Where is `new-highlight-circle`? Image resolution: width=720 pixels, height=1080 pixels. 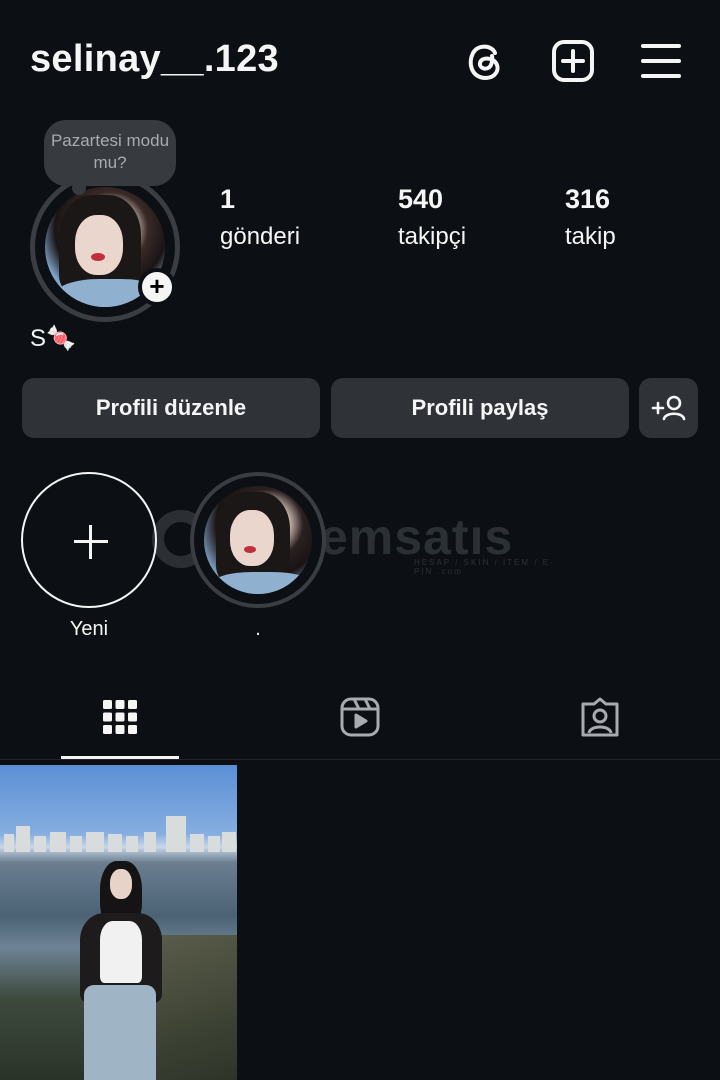 new-highlight-circle is located at coordinates (89, 540).